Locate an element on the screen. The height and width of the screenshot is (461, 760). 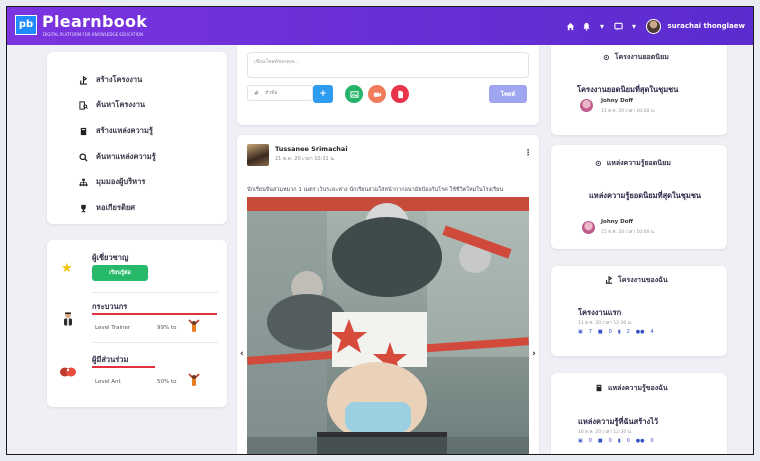
participant-avatar-icon is located at coordinates (68, 371).